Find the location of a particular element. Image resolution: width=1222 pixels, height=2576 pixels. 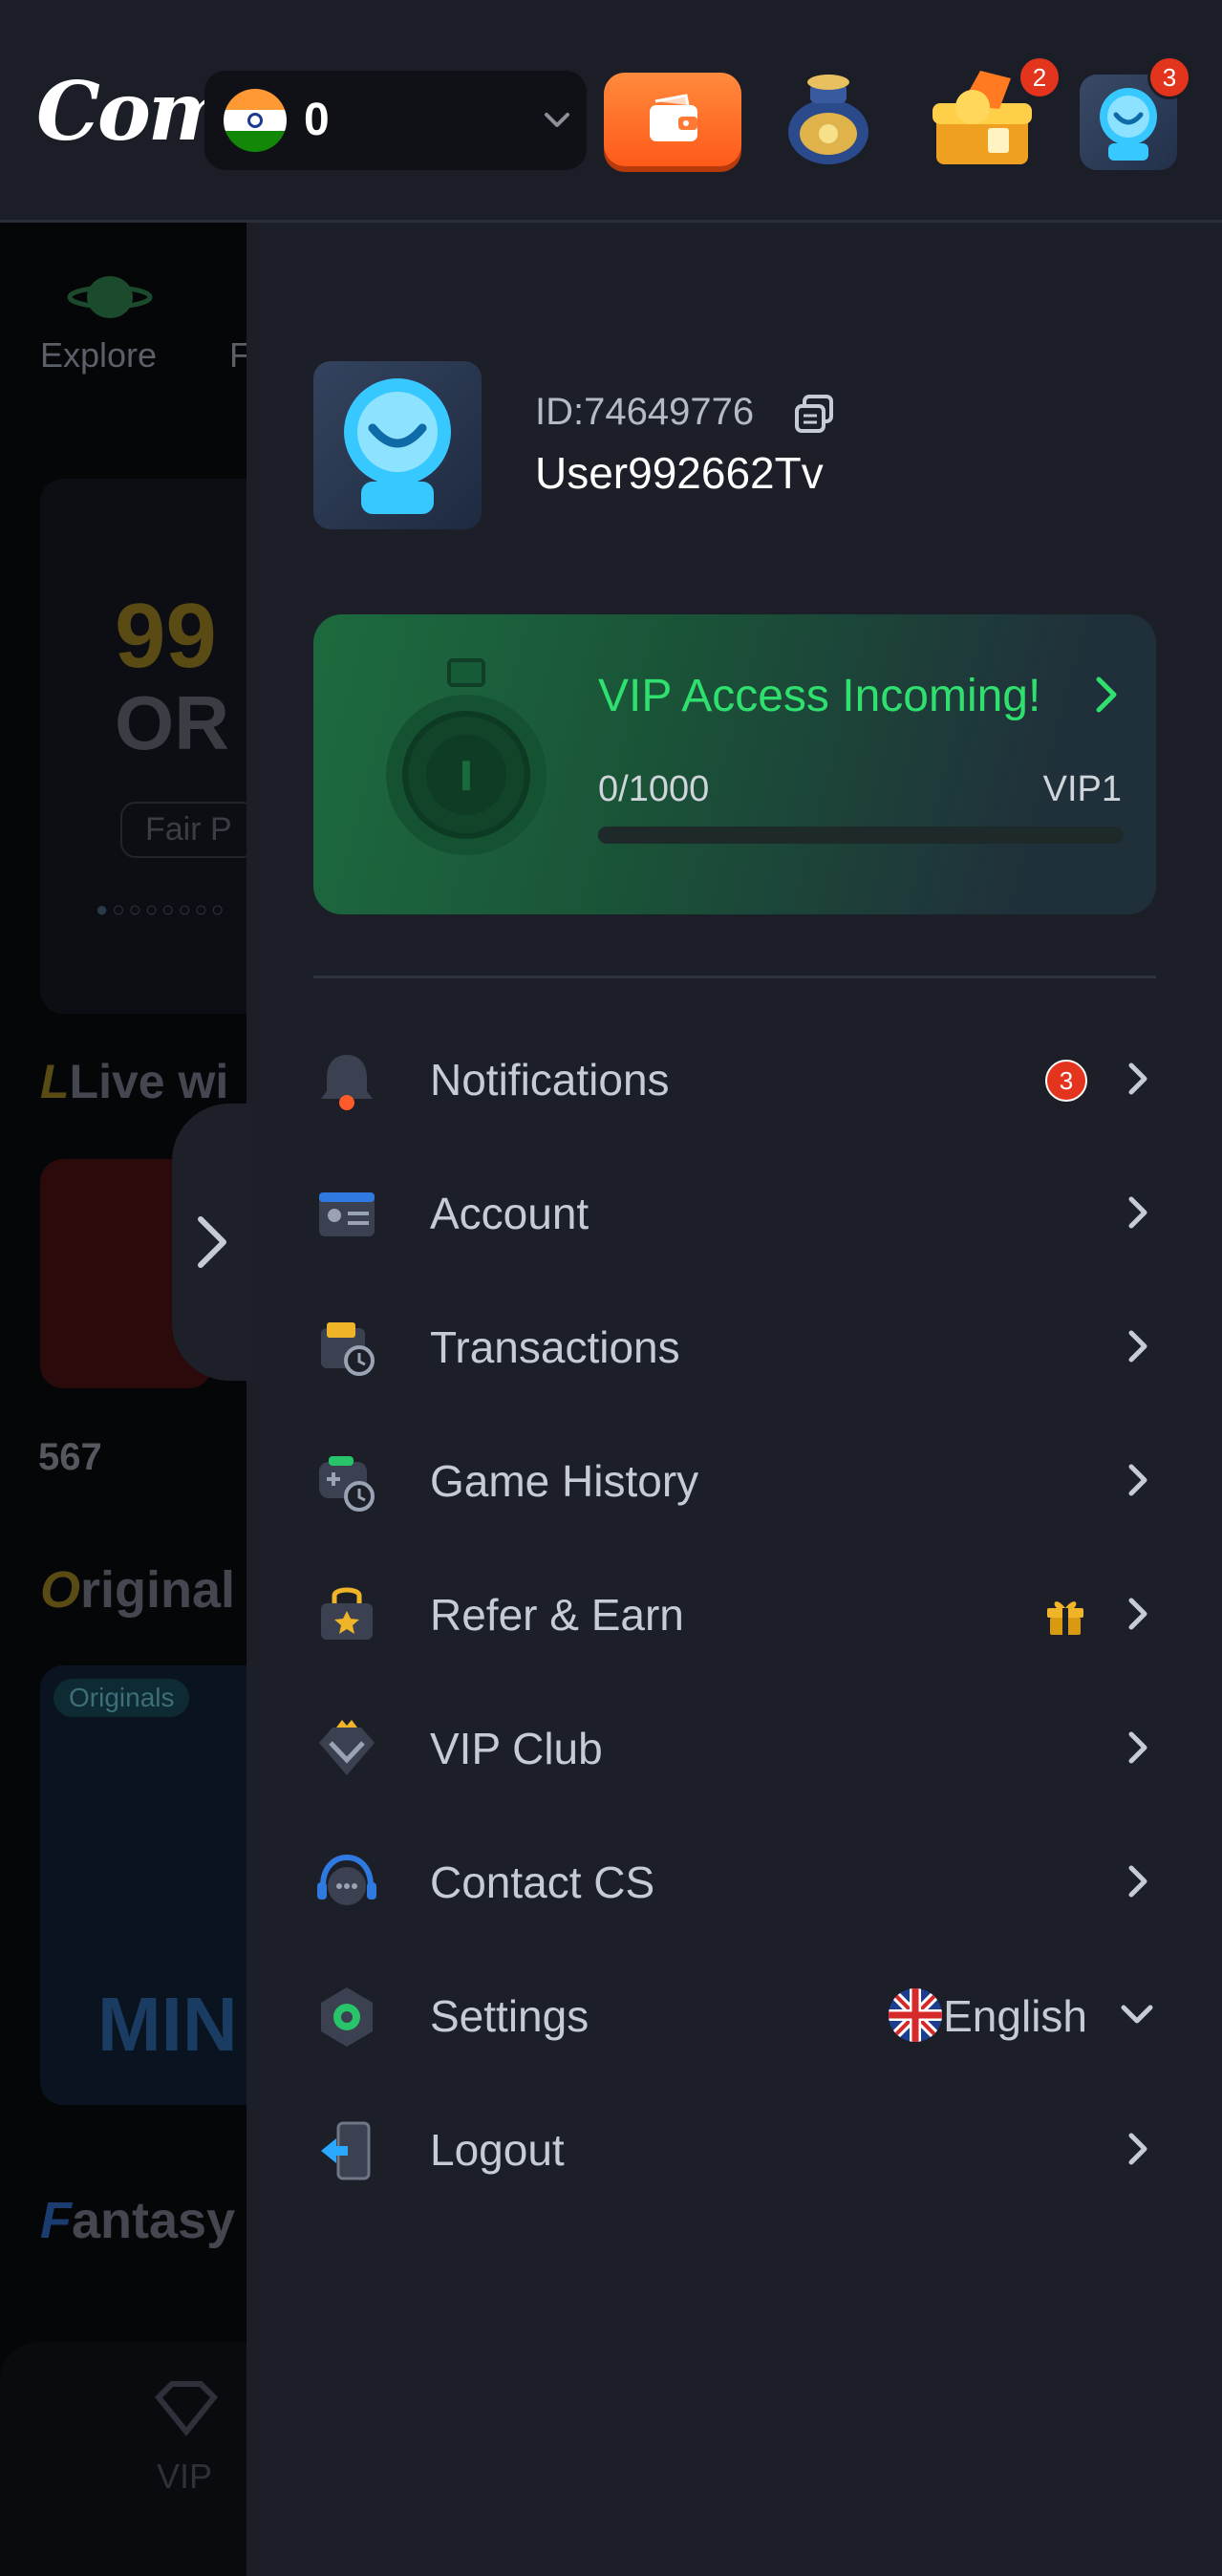

bg-originals-heading: Original is located at coordinates (137, 1590).